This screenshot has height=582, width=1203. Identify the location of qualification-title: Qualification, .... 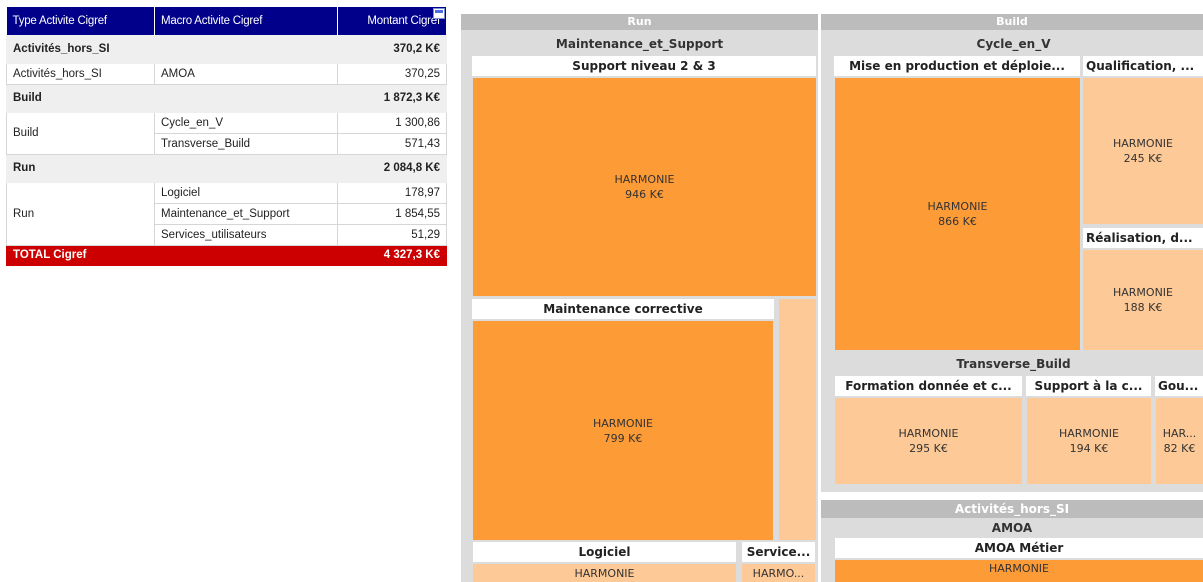
(1143, 66).